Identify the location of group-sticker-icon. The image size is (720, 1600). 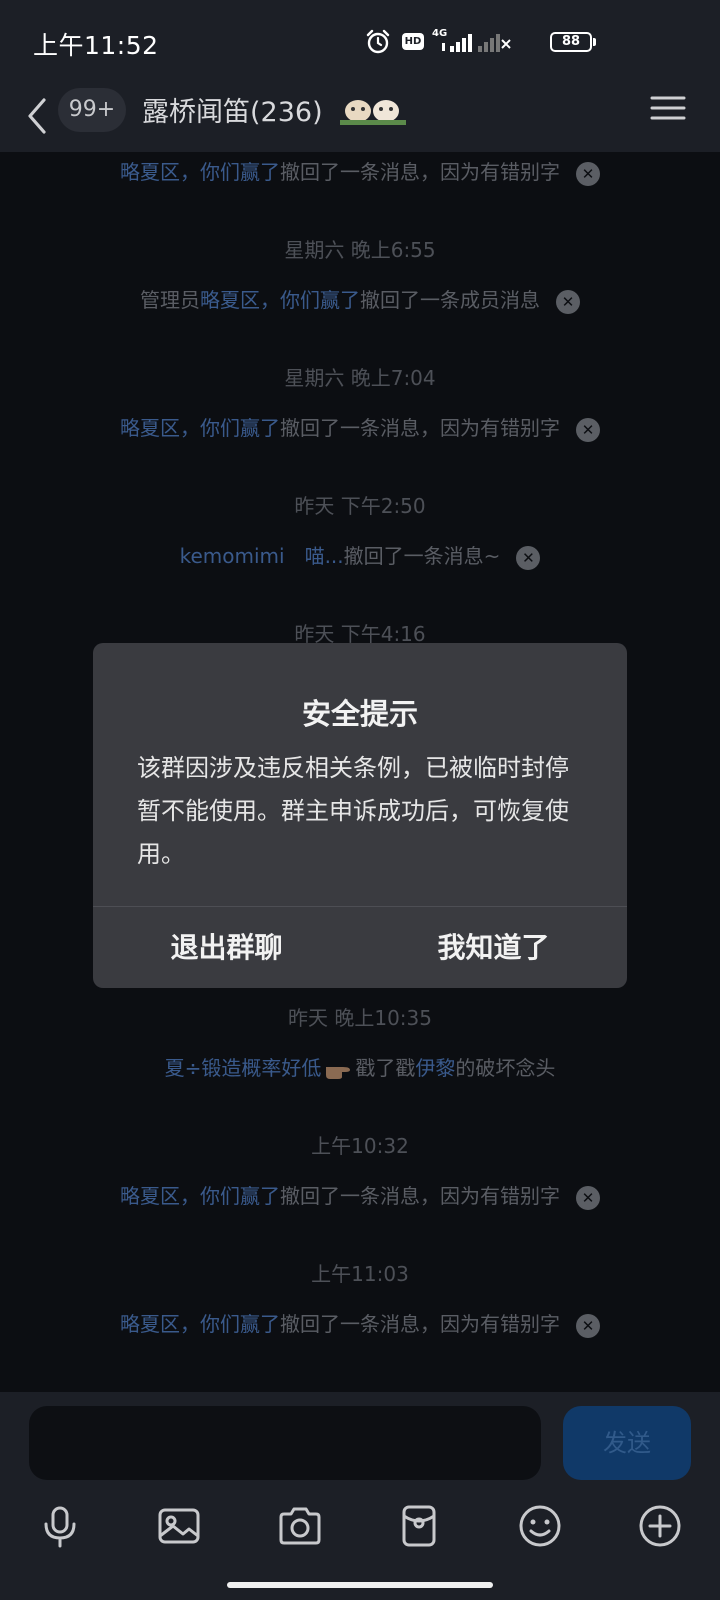
(373, 112).